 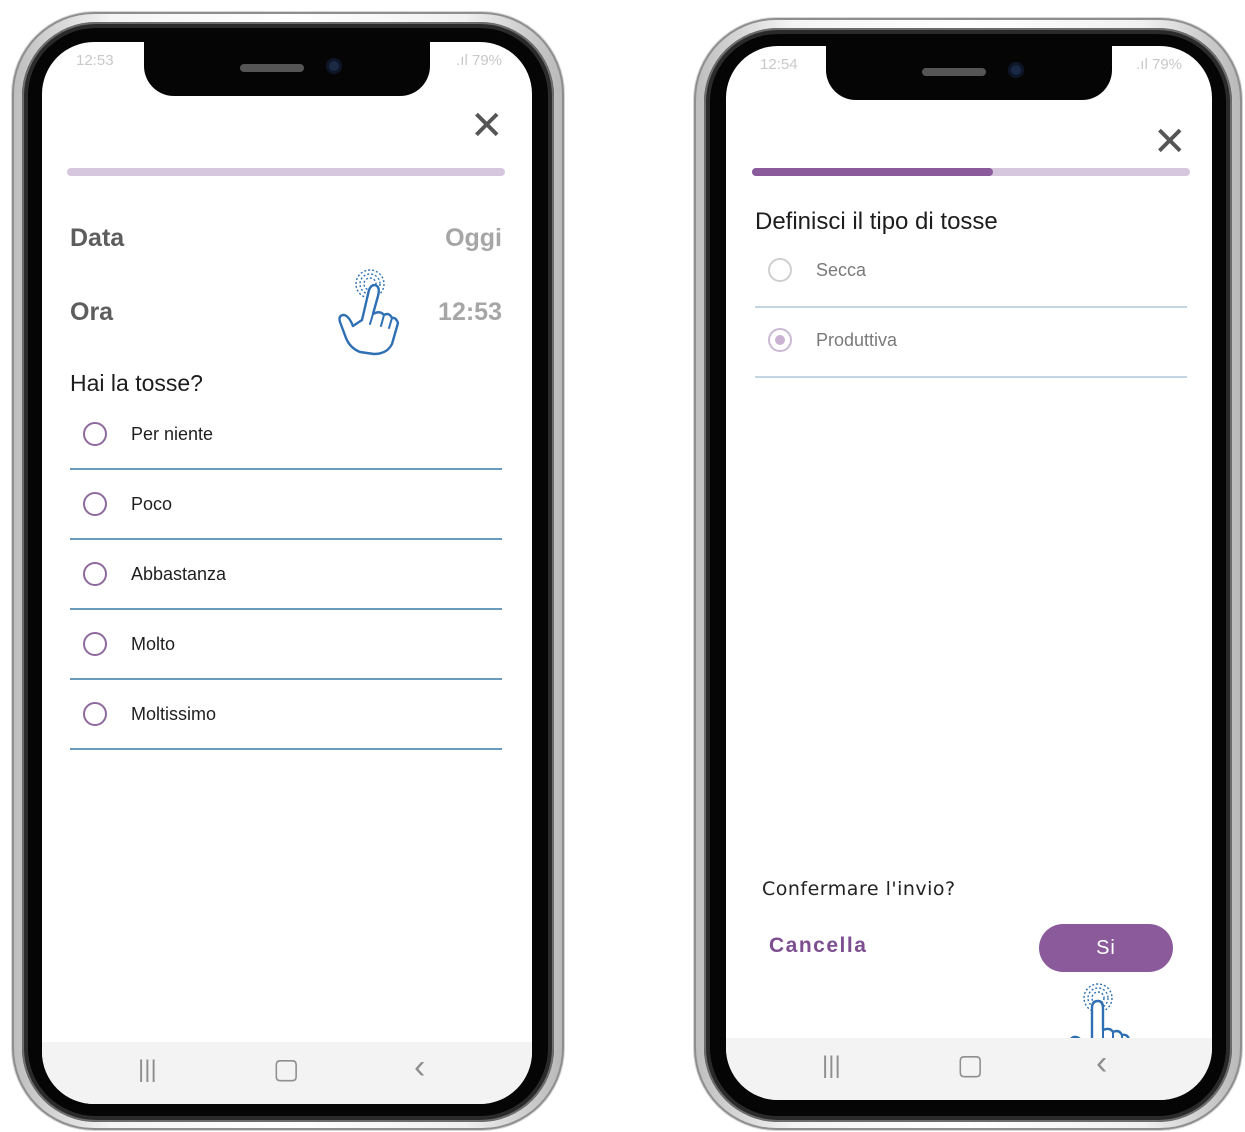 I want to click on progress-fill, so click(x=872, y=172).